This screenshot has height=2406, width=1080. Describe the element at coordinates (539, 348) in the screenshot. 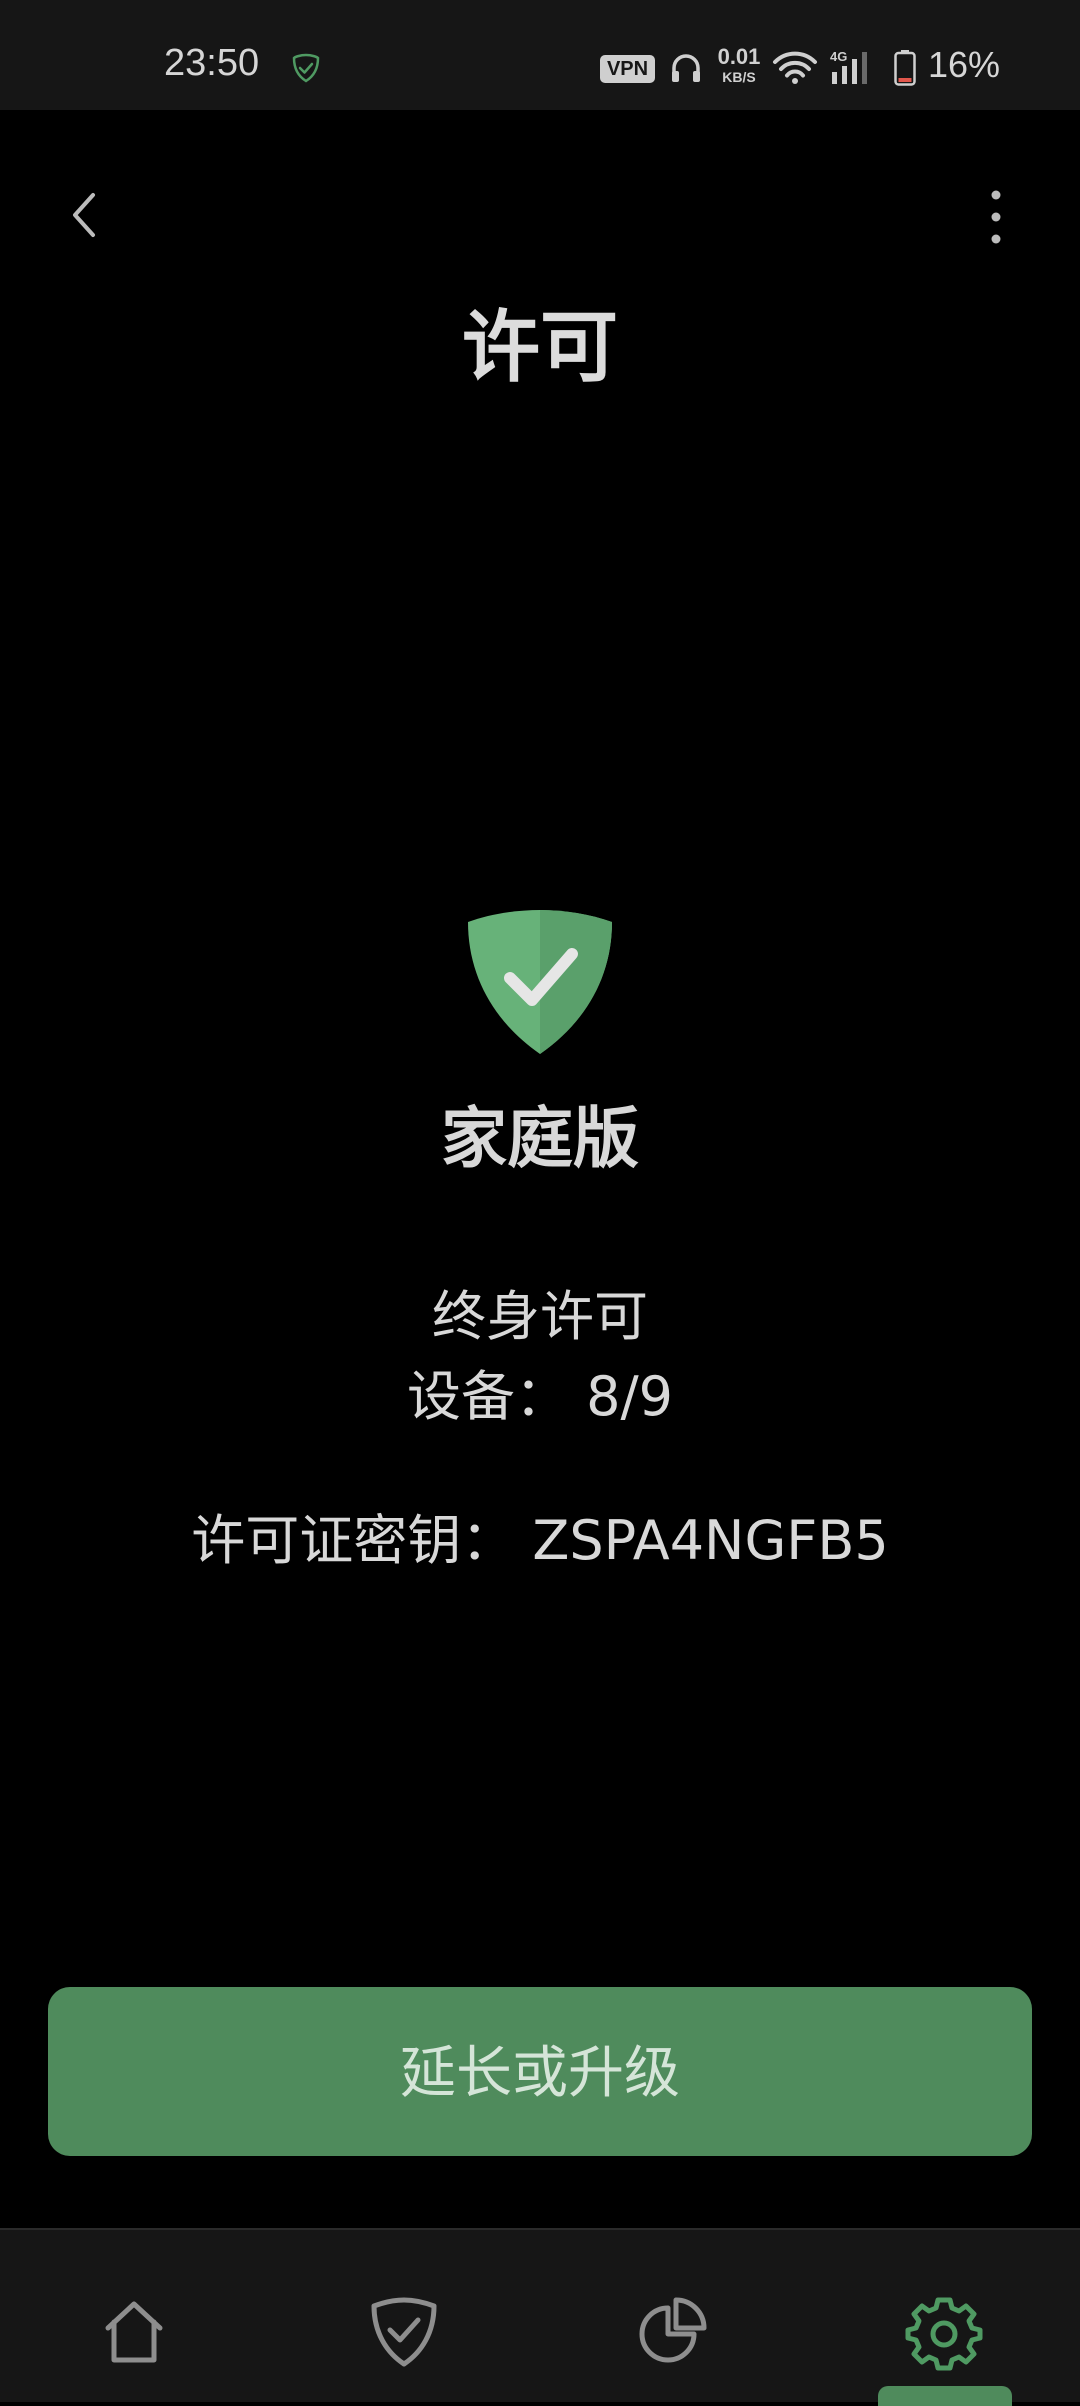

I see `page-title: 许可` at that location.